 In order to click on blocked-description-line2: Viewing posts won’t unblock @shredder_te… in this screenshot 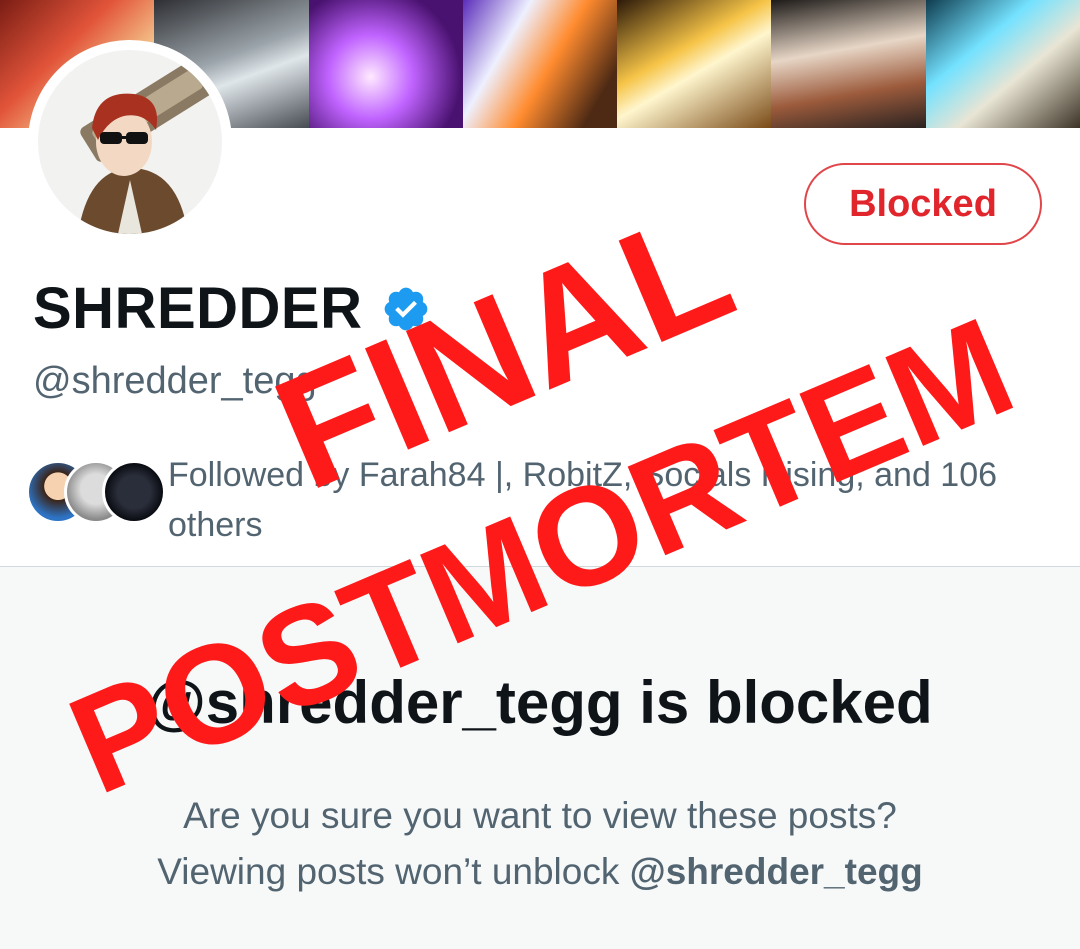, I will do `click(540, 872)`.